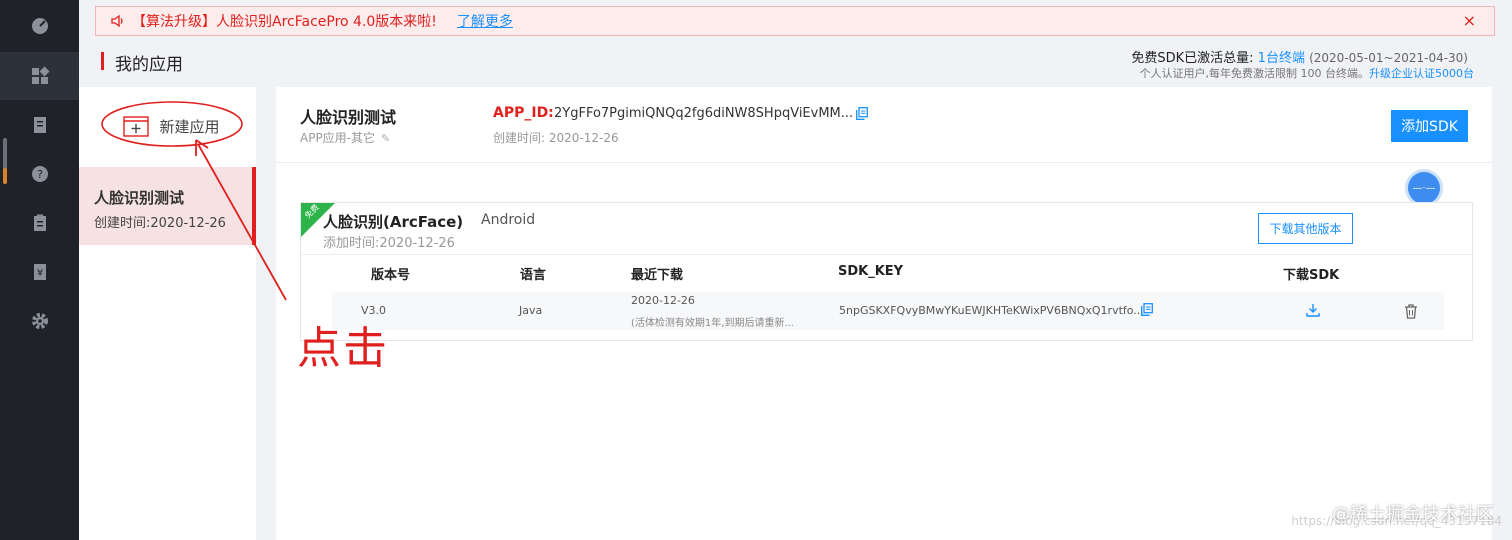 The image size is (1512, 540). I want to click on column-header-sdk-key: SDK_KEY, so click(871, 271).